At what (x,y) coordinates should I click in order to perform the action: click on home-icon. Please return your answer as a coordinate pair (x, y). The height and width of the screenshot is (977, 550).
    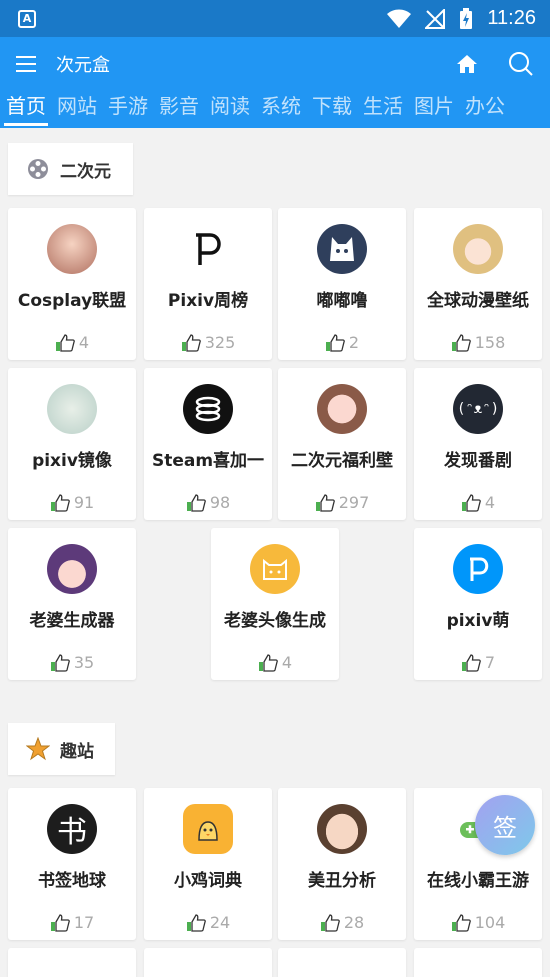
    Looking at the image, I should click on (467, 64).